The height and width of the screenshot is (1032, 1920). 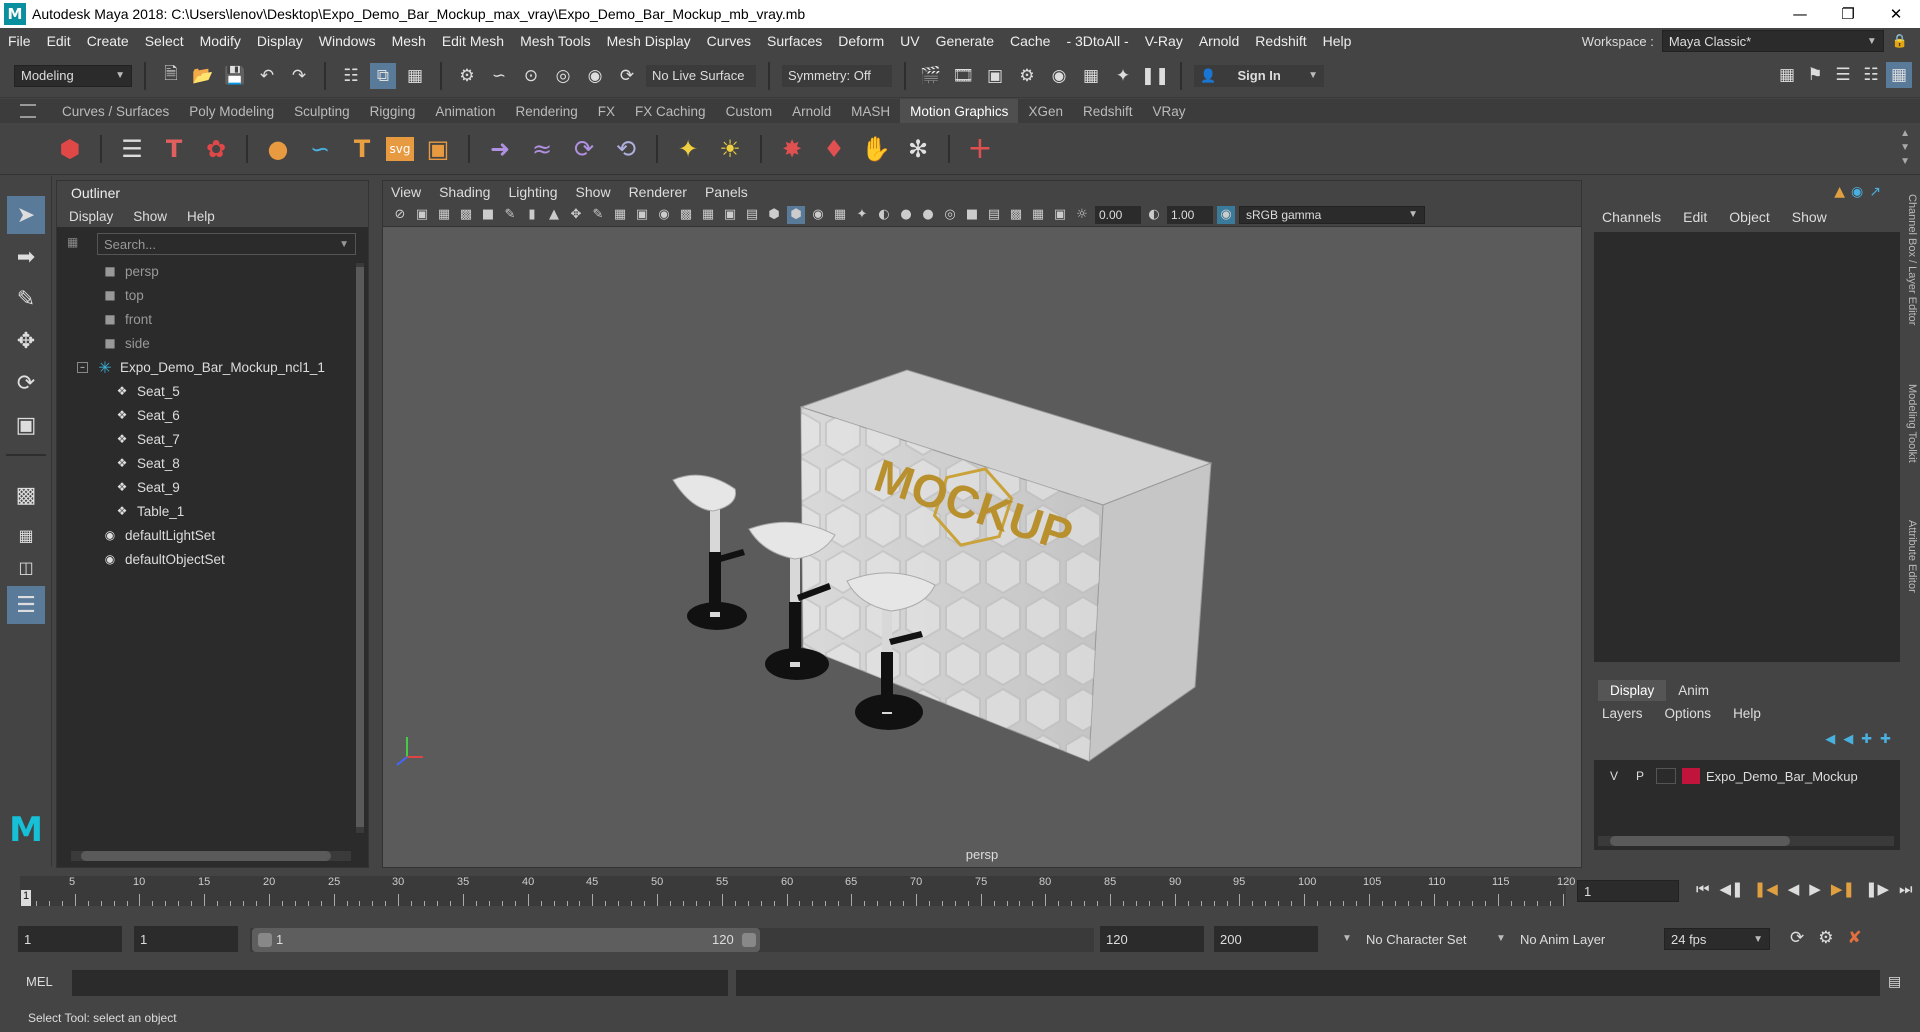 What do you see at coordinates (774, 215) in the screenshot?
I see `wireframe-icon: ⬢` at bounding box center [774, 215].